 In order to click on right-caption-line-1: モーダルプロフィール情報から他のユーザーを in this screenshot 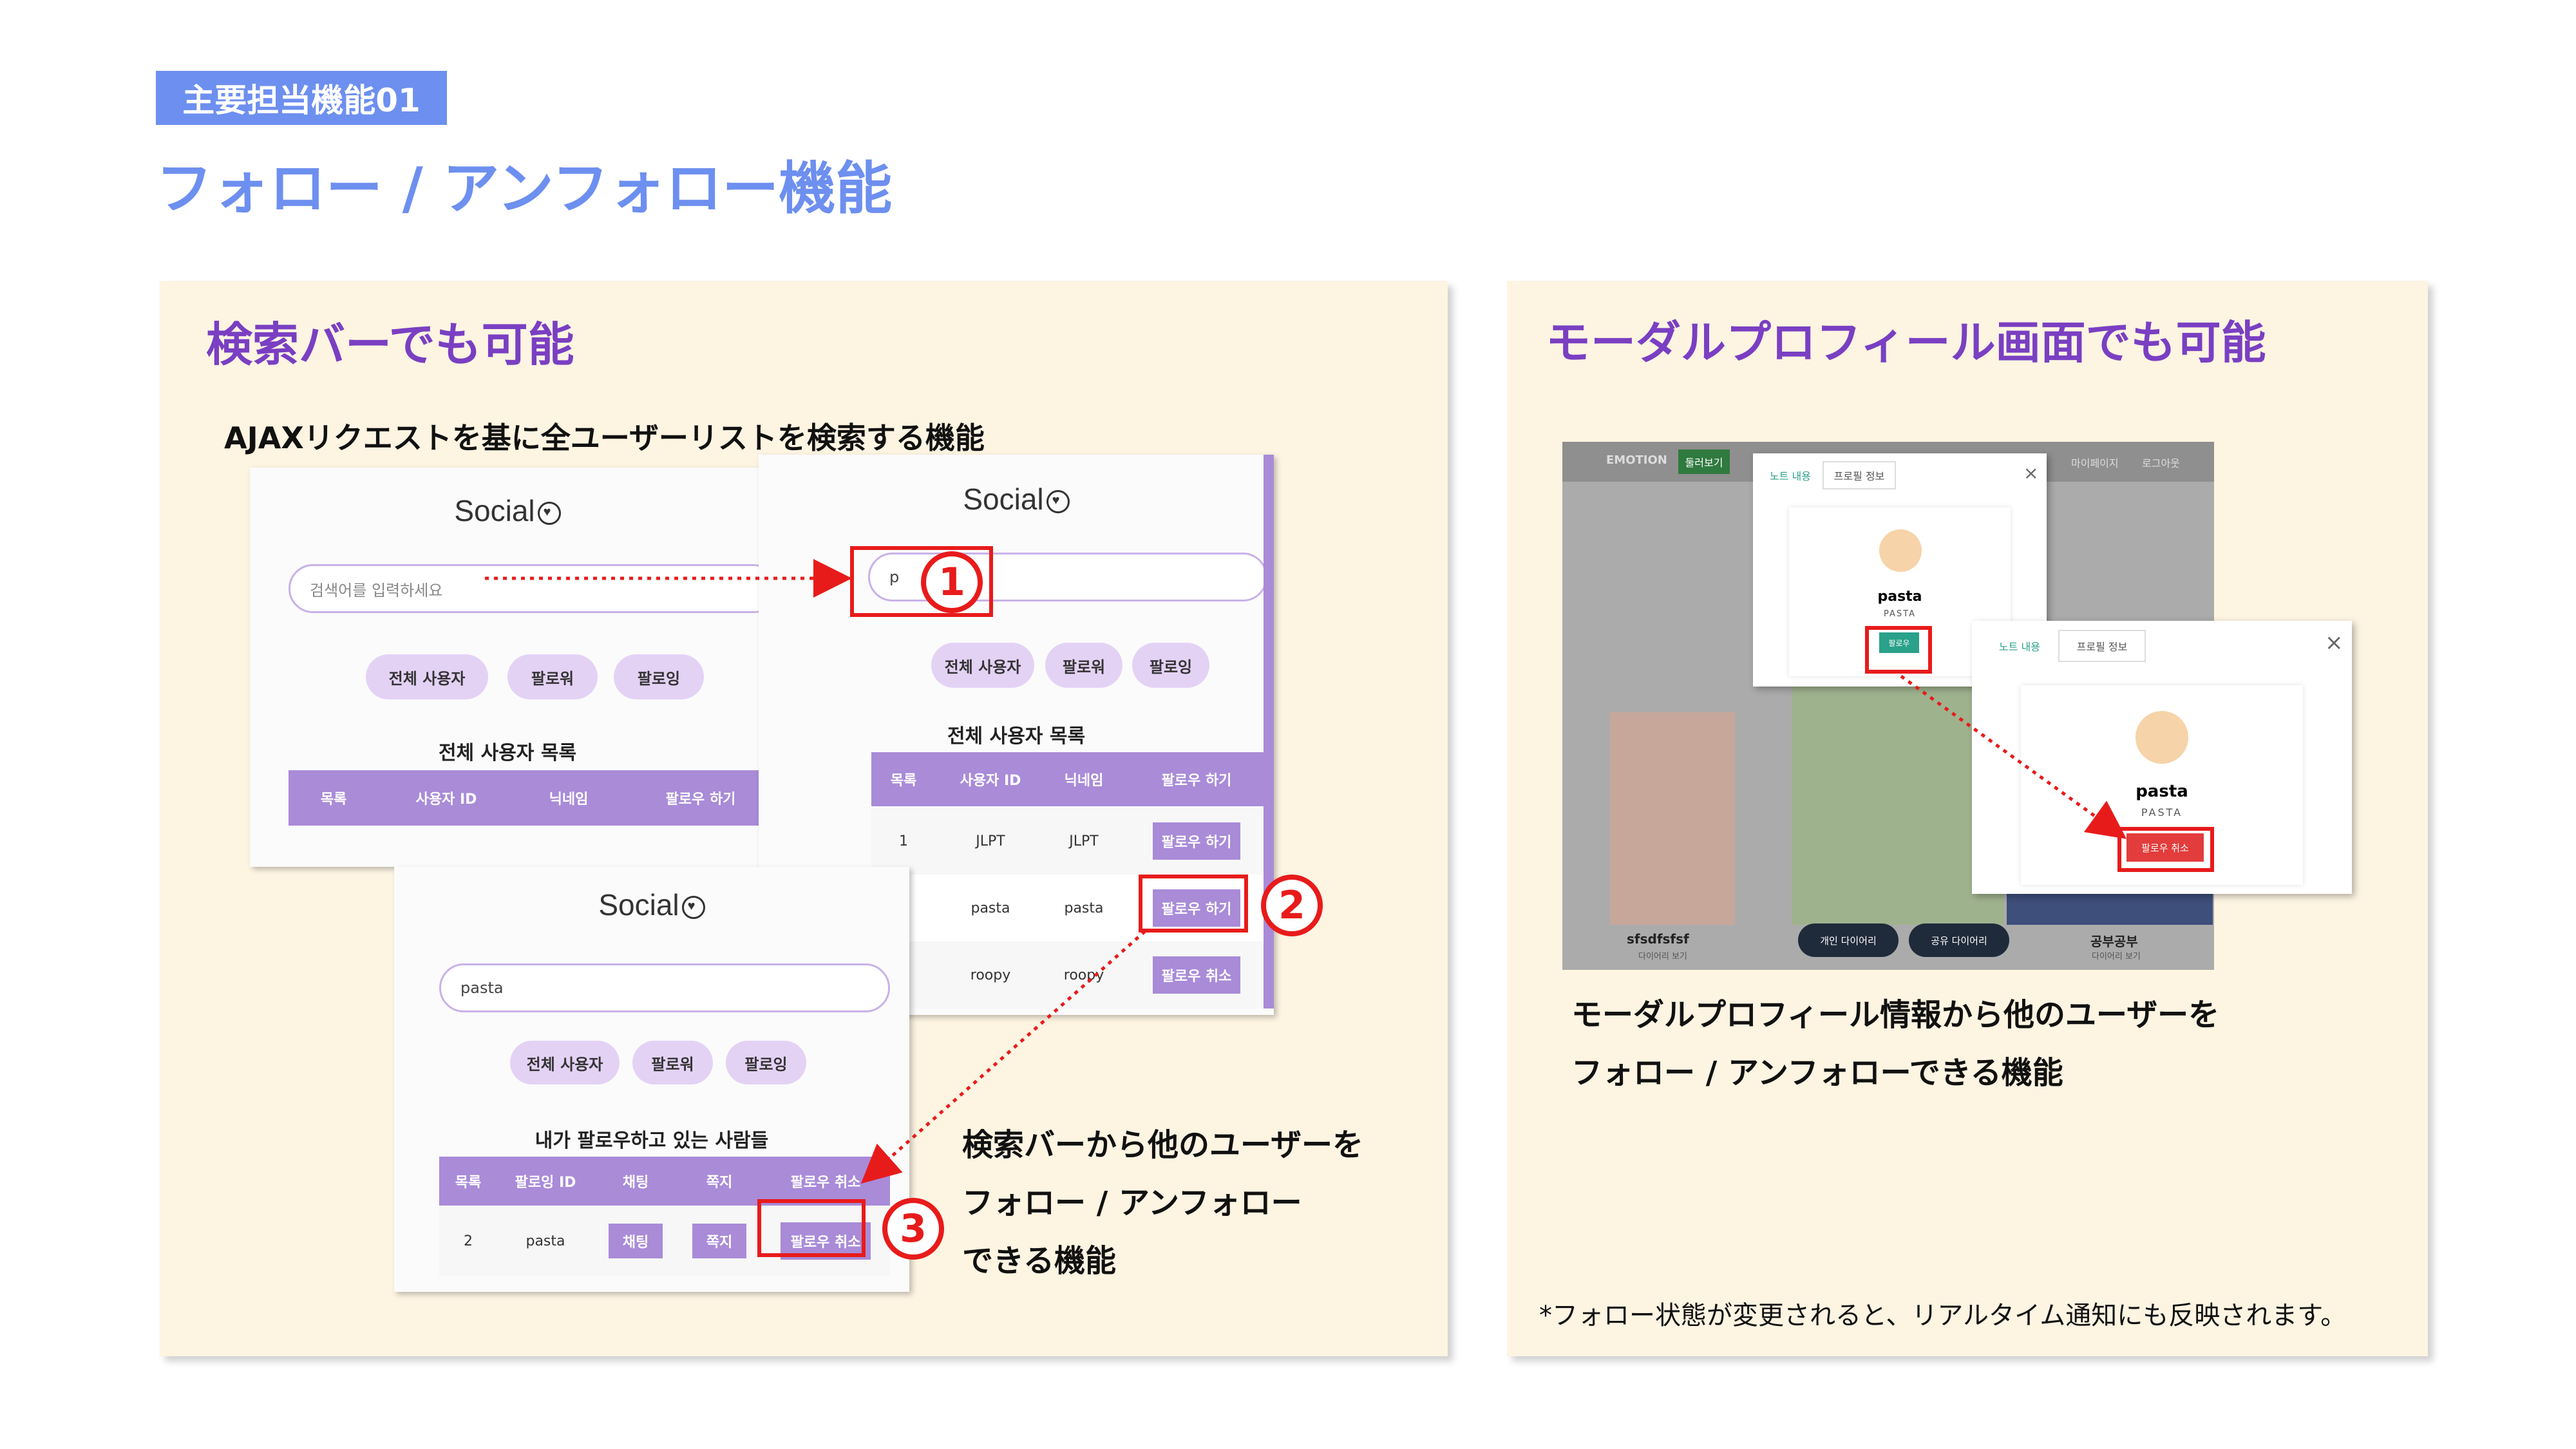, I will do `click(1896, 1015)`.